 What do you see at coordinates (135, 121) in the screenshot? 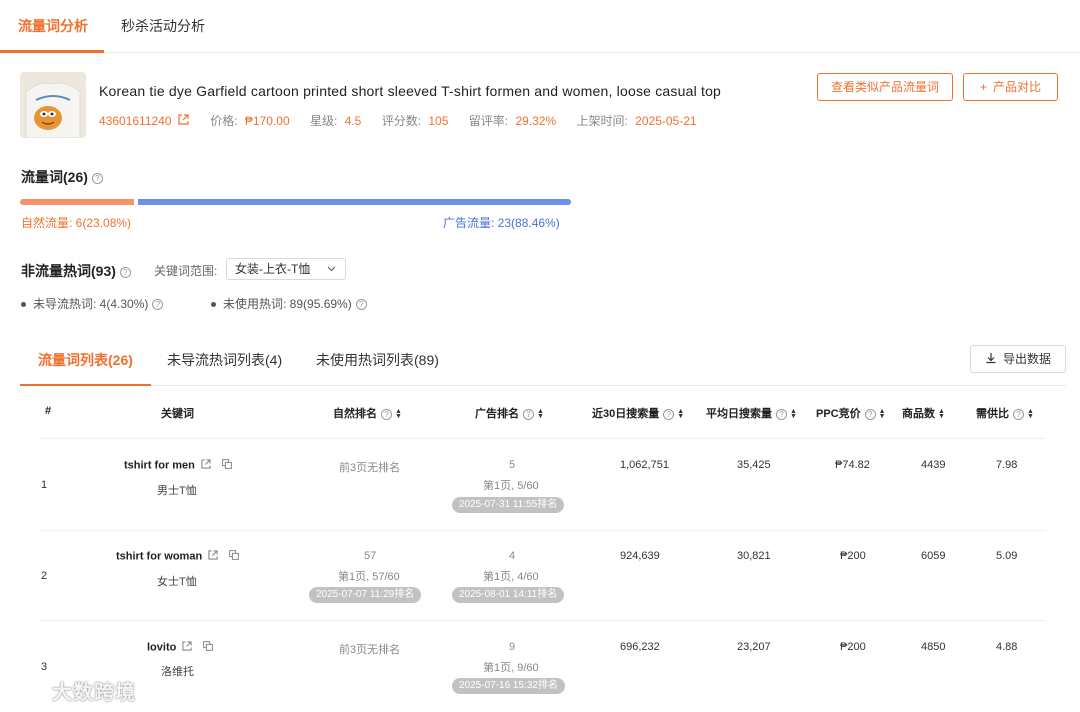
I see `product-id-link: 43601611240` at bounding box center [135, 121].